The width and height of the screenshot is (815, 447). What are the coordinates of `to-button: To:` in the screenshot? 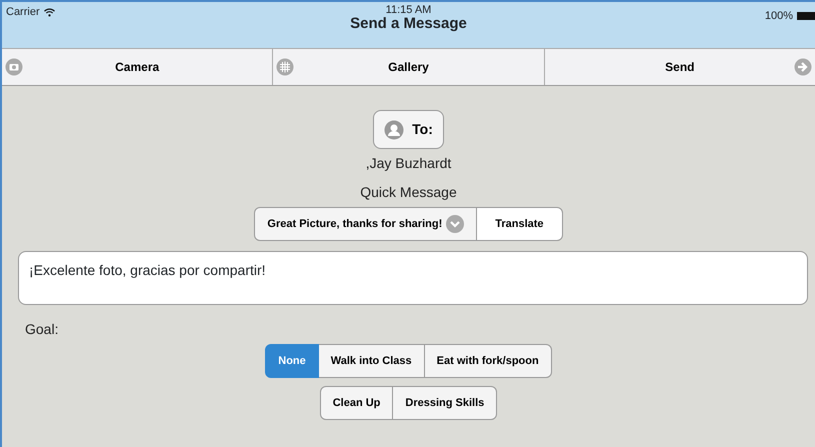 It's located at (408, 129).